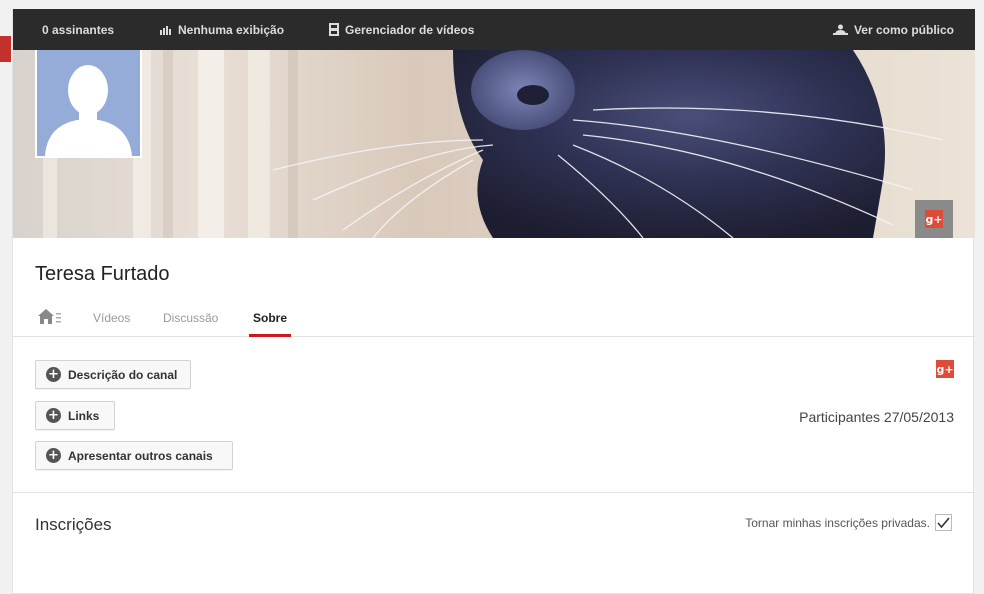  I want to click on tab-about: Sobre, so click(270, 324).